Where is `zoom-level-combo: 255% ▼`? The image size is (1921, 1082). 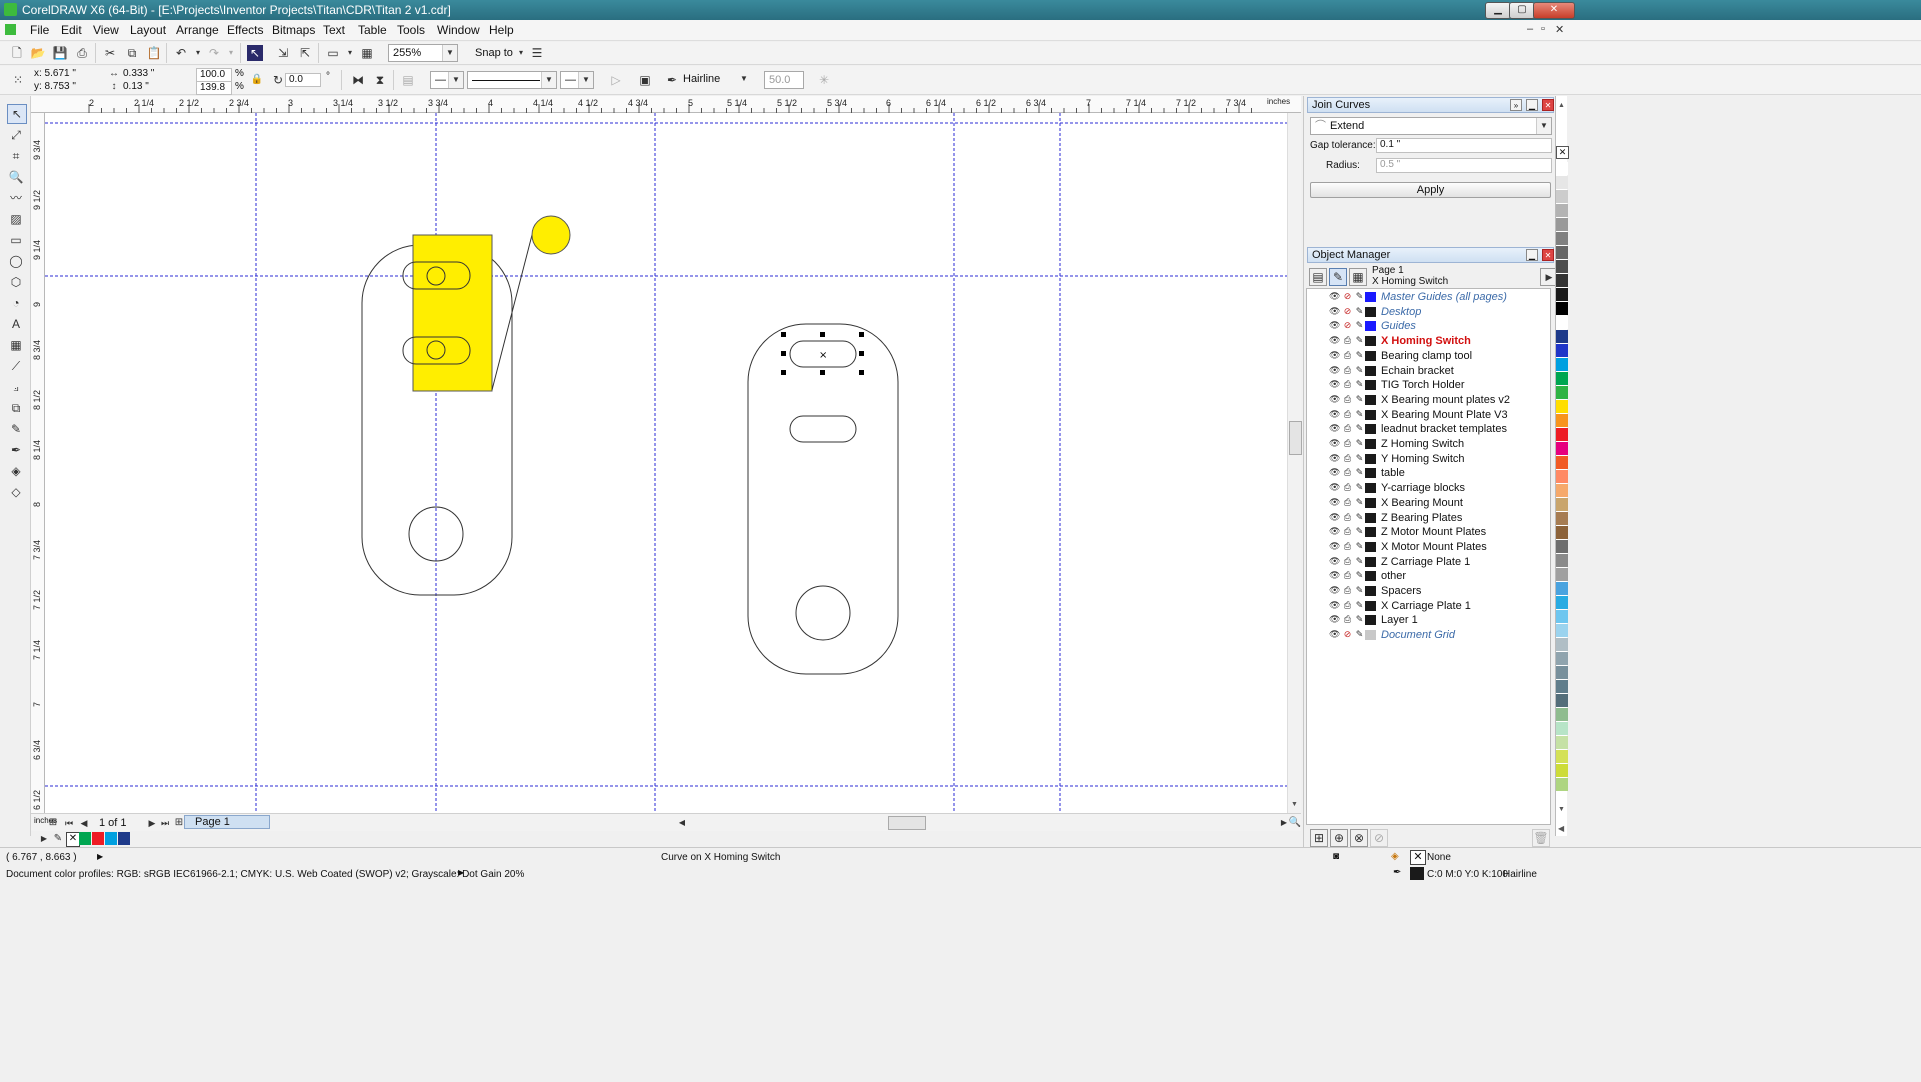 zoom-level-combo: 255% ▼ is located at coordinates (423, 53).